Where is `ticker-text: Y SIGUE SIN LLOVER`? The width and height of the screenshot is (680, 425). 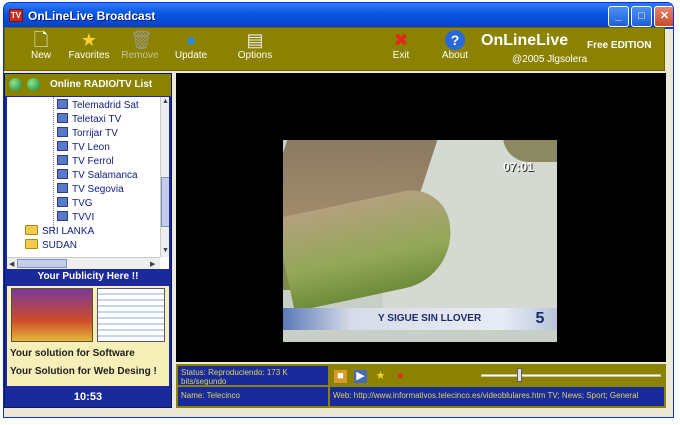
ticker-text: Y SIGUE SIN LLOVER is located at coordinates (430, 318).